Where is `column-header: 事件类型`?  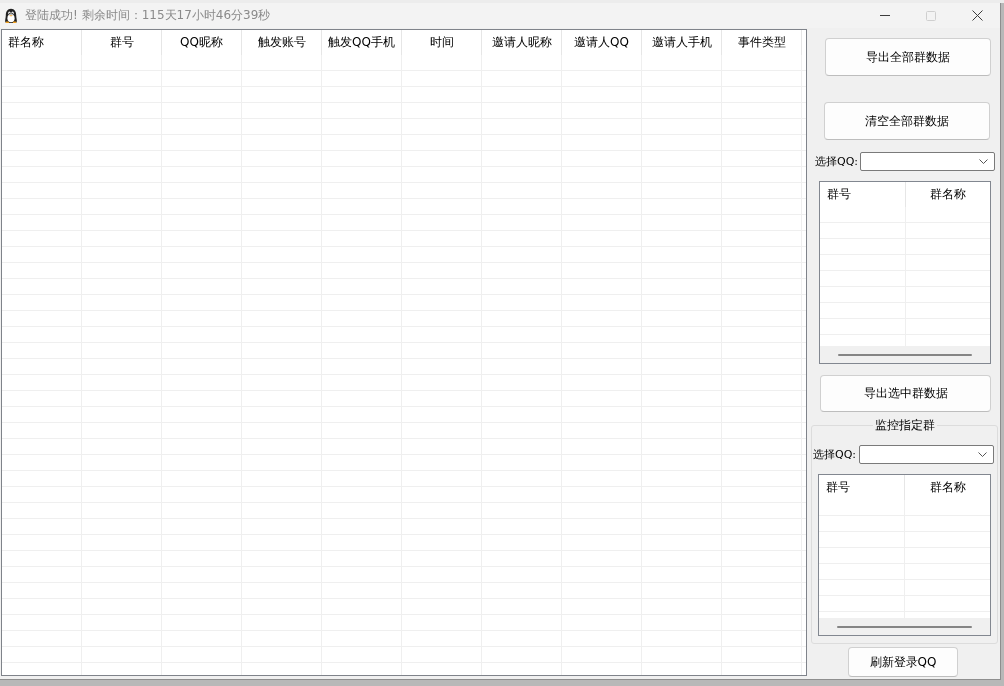 column-header: 事件类型 is located at coordinates (762, 42).